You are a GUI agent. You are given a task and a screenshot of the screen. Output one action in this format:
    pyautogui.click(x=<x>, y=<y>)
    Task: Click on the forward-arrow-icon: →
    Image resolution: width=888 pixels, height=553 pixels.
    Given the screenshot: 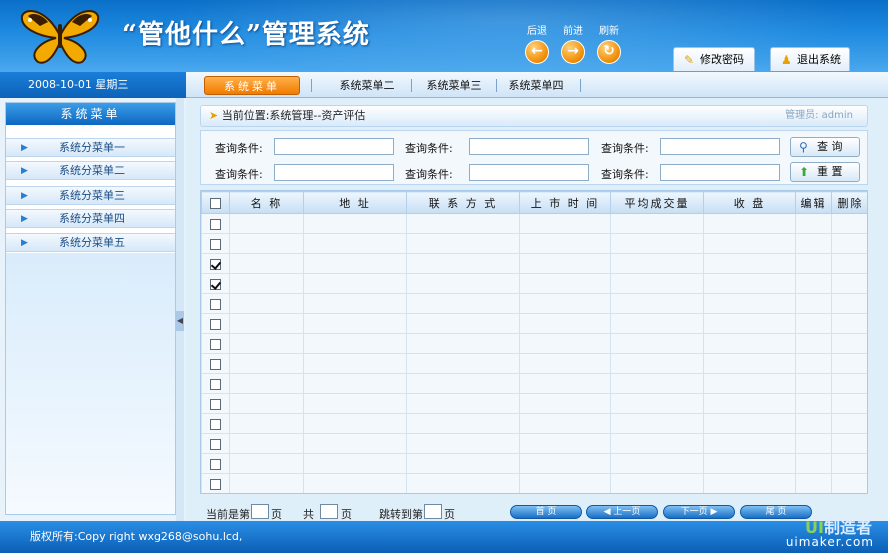 What is the action you would take?
    pyautogui.click(x=573, y=52)
    